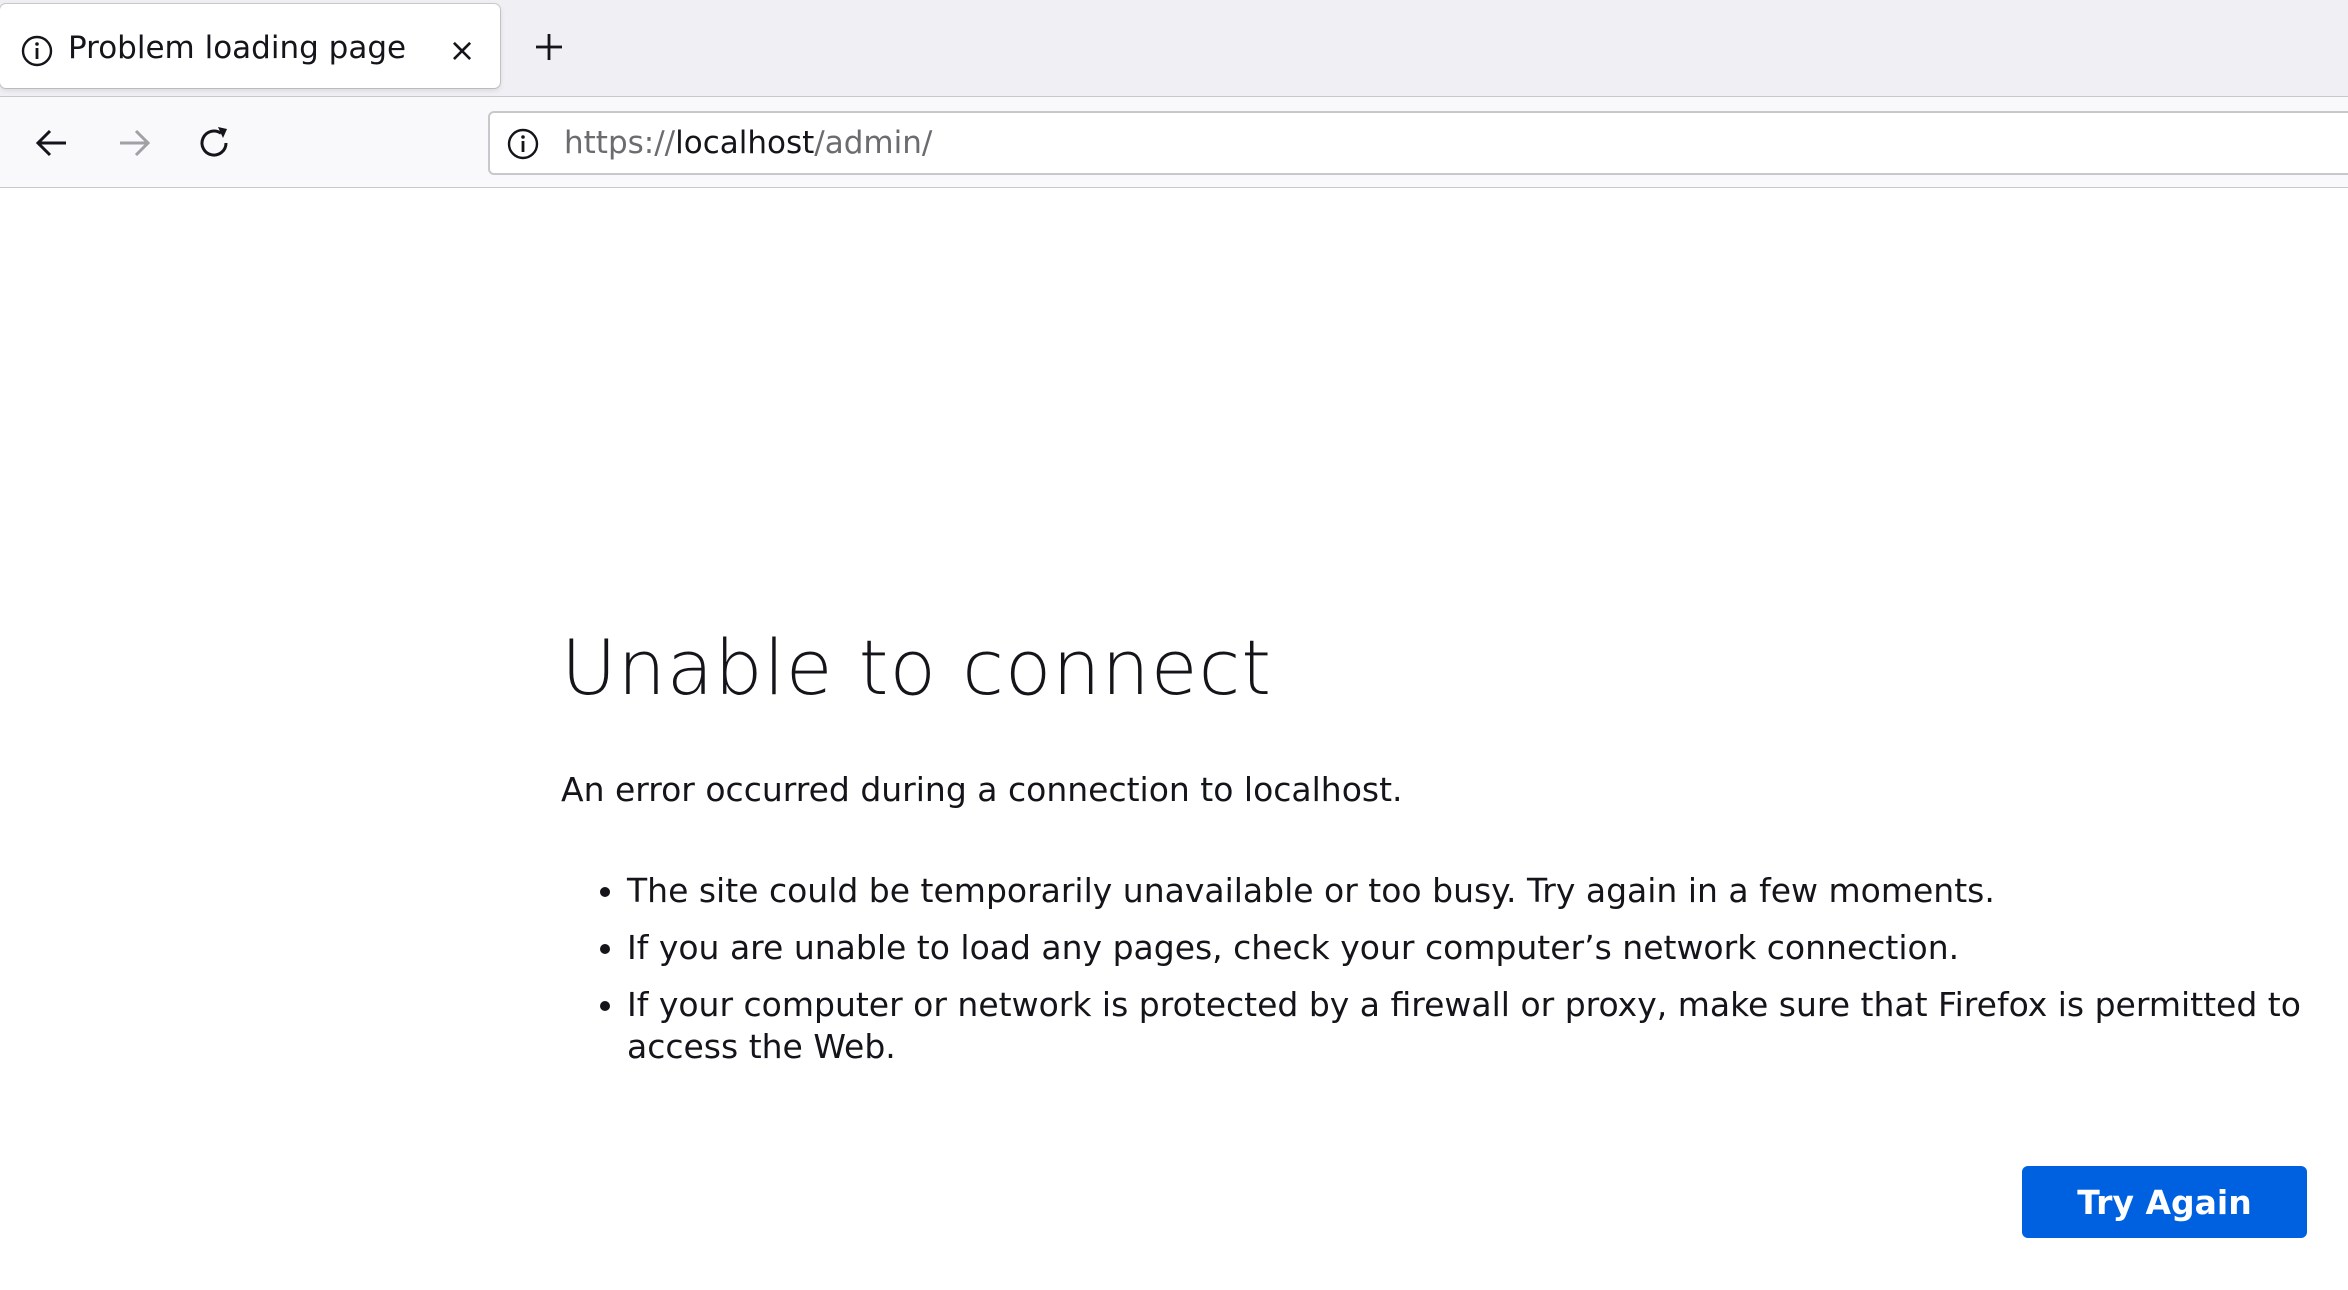  I want to click on forward-button, so click(134, 143).